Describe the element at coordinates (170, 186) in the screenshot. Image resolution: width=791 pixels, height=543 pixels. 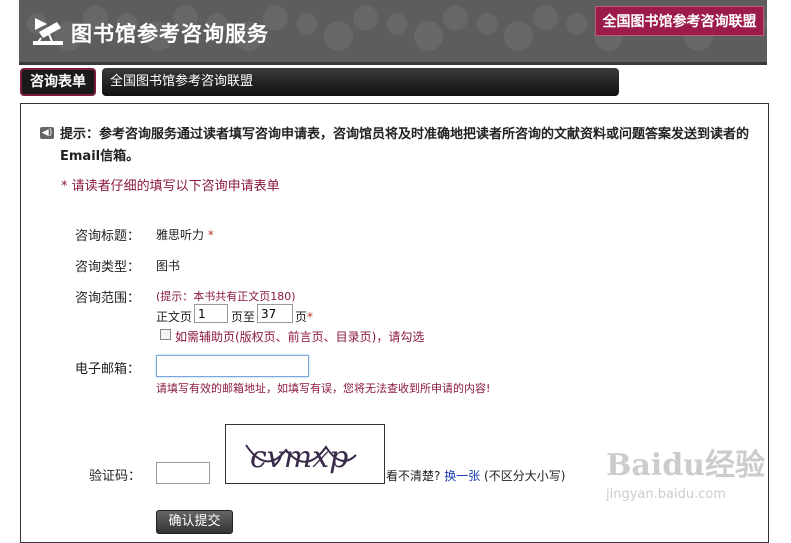
I see `form-notice: * 请读者仔细的填写以下咨询申请表单` at that location.